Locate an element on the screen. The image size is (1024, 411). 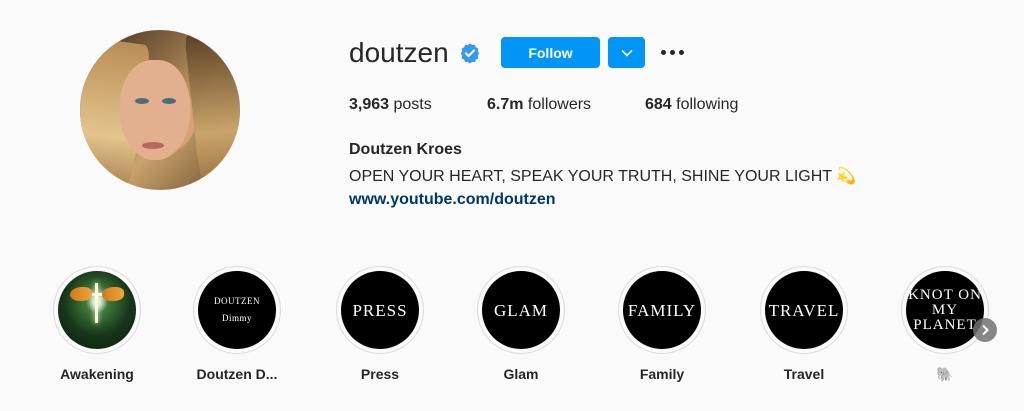
highlight-cover-text: GLAM is located at coordinates (521, 310).